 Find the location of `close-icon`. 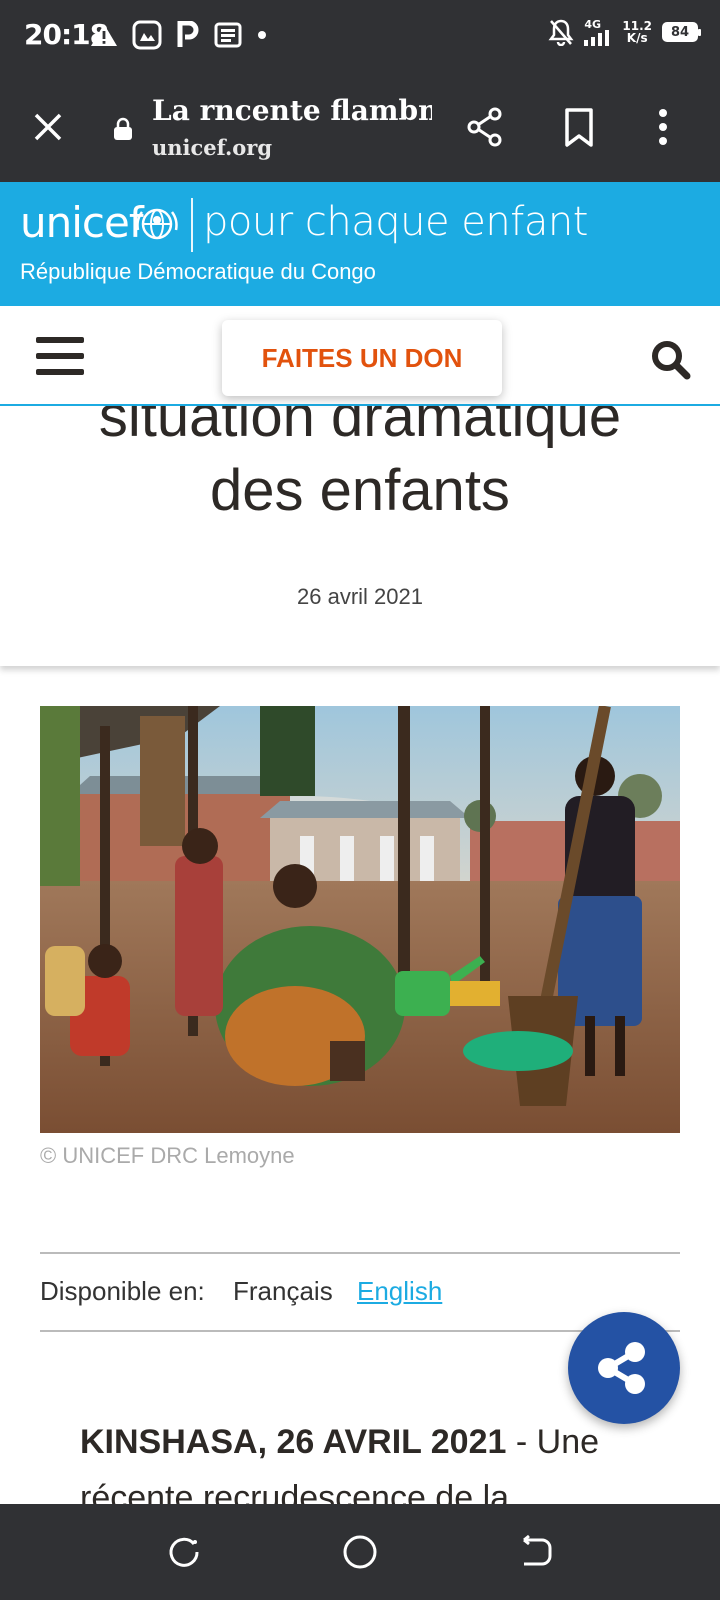

close-icon is located at coordinates (48, 127).